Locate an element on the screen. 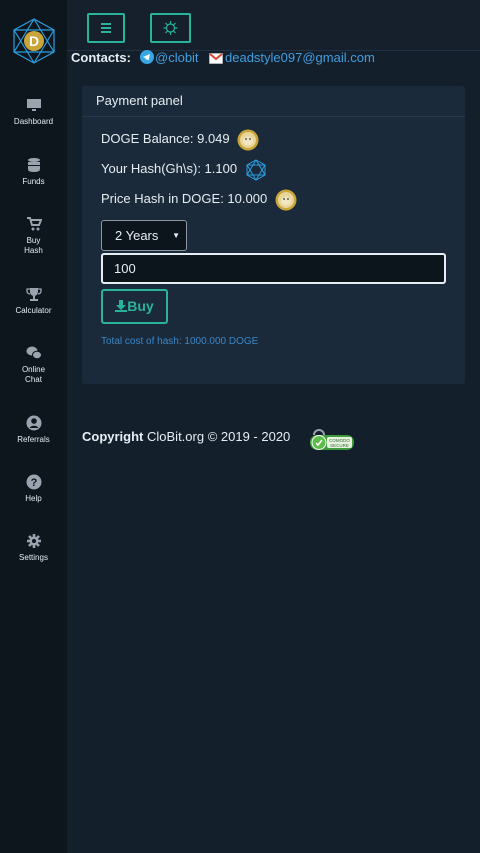 The image size is (480, 853). sidebar-item-label: Chat is located at coordinates (33, 379).